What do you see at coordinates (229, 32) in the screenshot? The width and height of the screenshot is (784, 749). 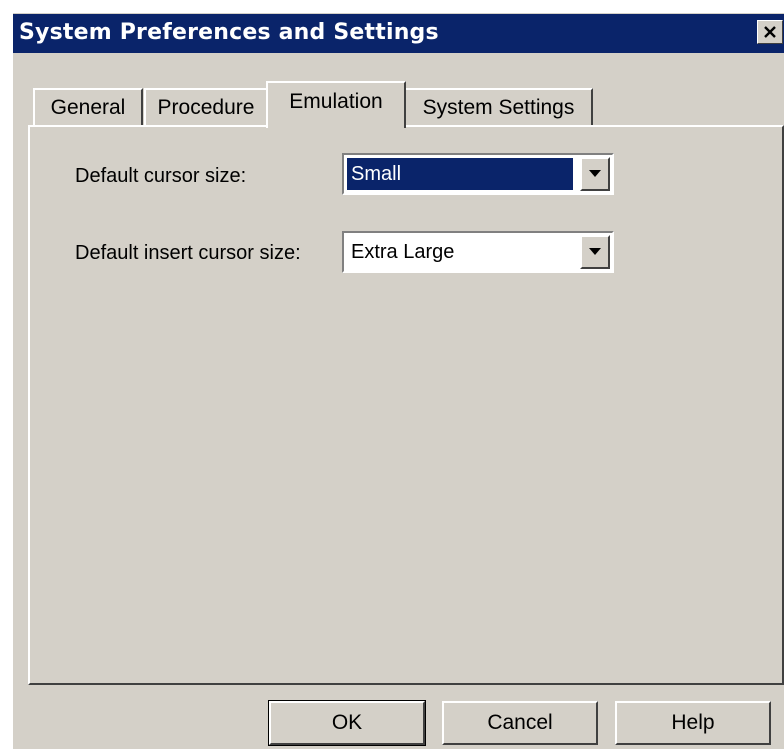 I see `window-title: System Preferences and Settings` at bounding box center [229, 32].